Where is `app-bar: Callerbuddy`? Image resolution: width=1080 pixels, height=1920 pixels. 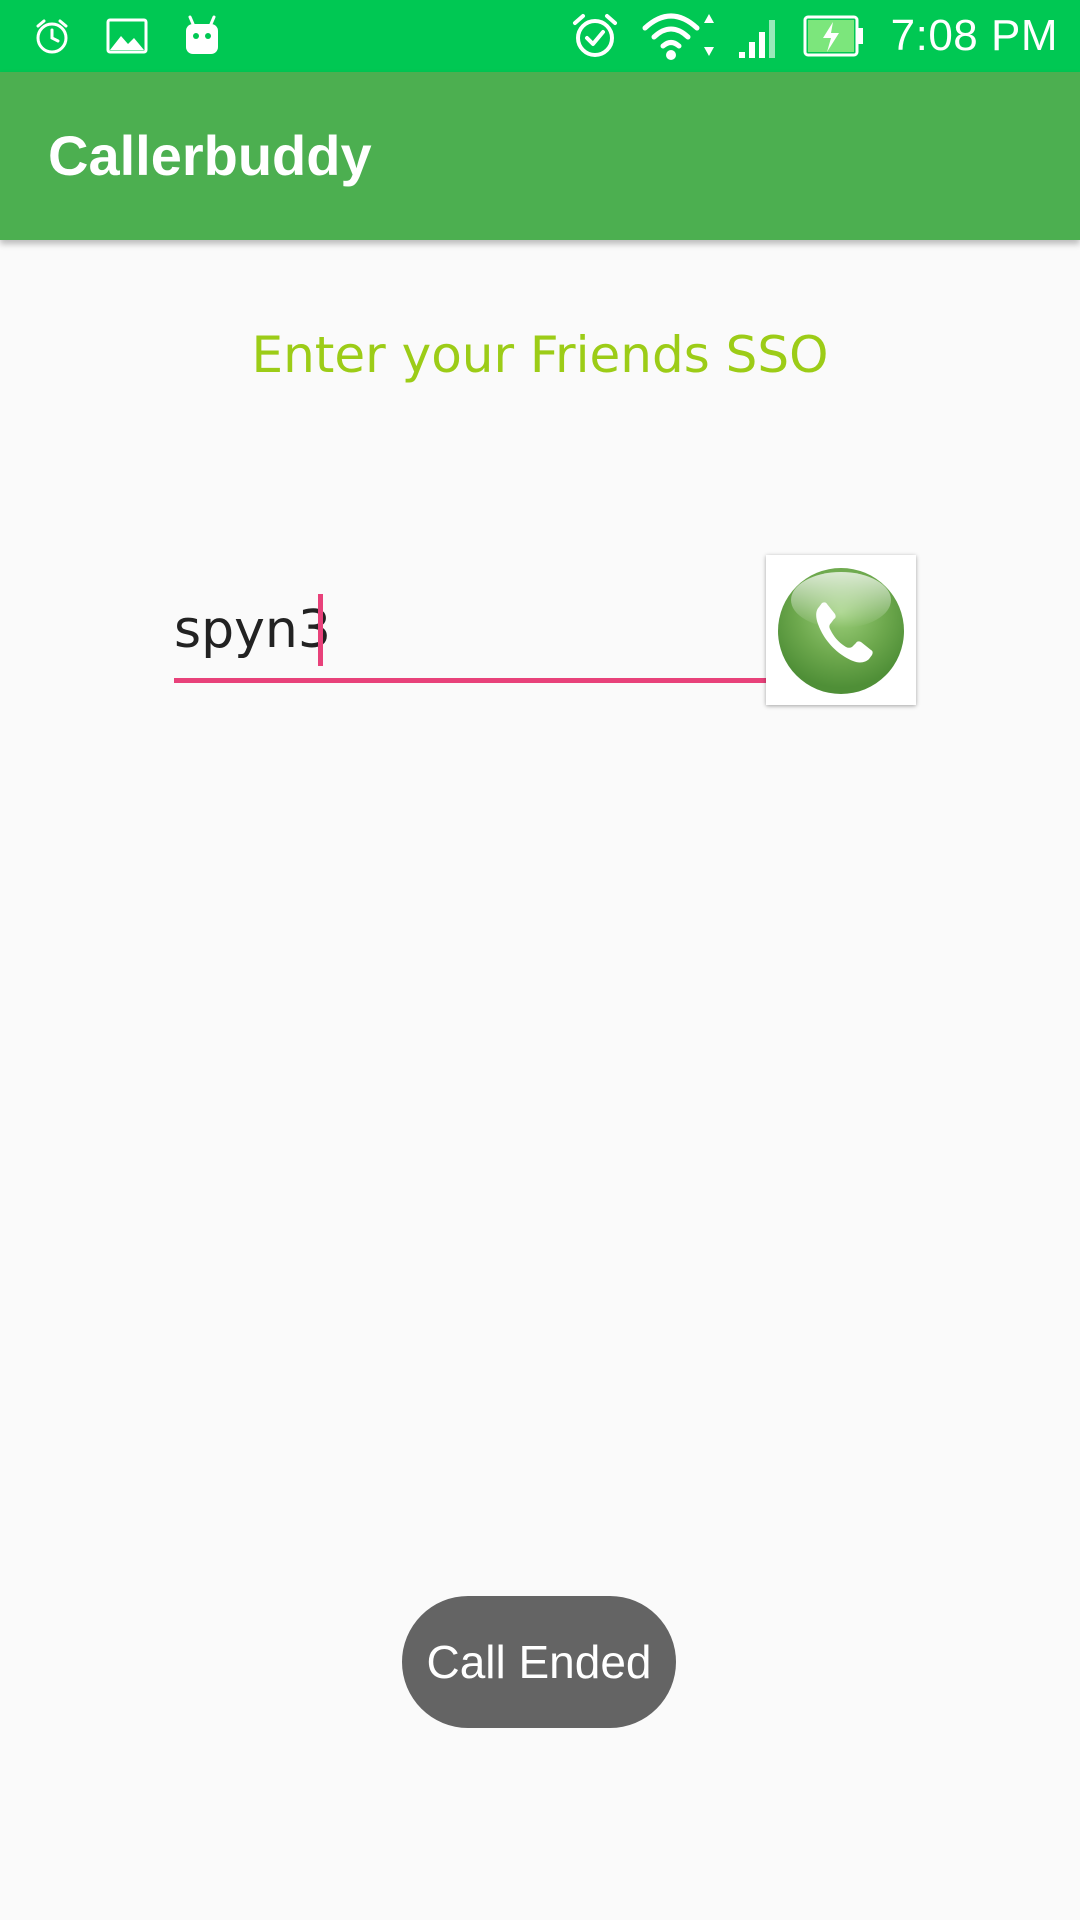
app-bar: Callerbuddy is located at coordinates (540, 156).